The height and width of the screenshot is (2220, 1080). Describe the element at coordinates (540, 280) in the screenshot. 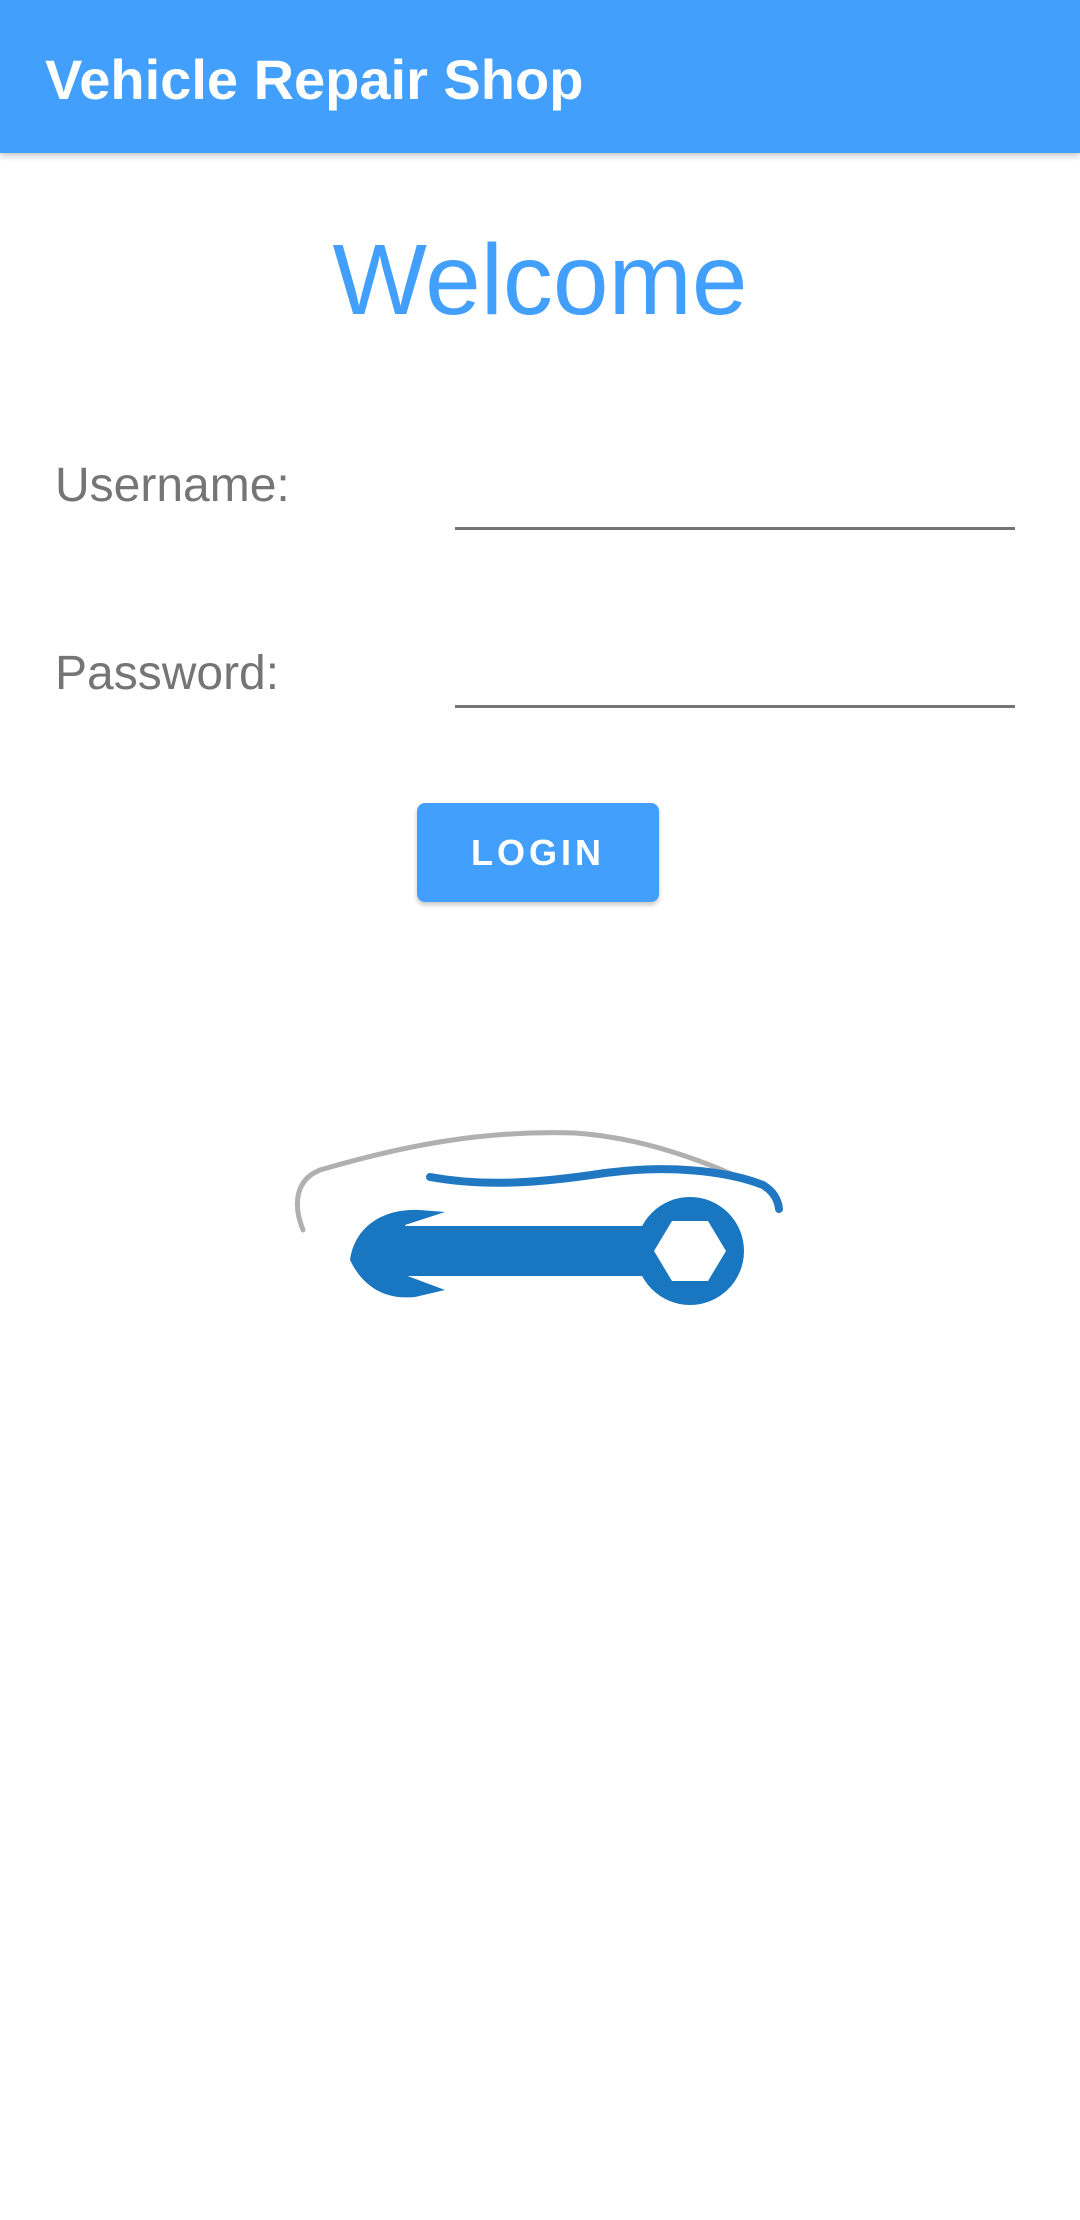

I see `welcome-heading: Welcome` at that location.